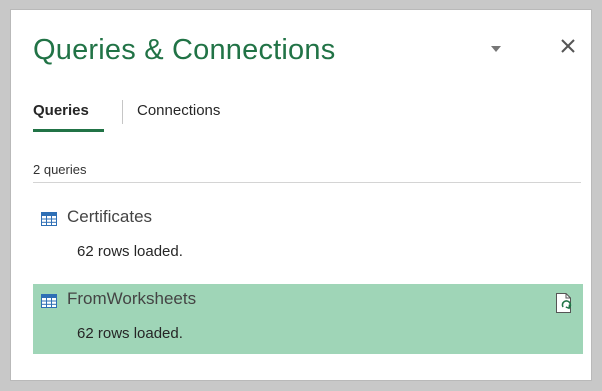  I want to click on query-name: FromWorksheets, so click(132, 298).